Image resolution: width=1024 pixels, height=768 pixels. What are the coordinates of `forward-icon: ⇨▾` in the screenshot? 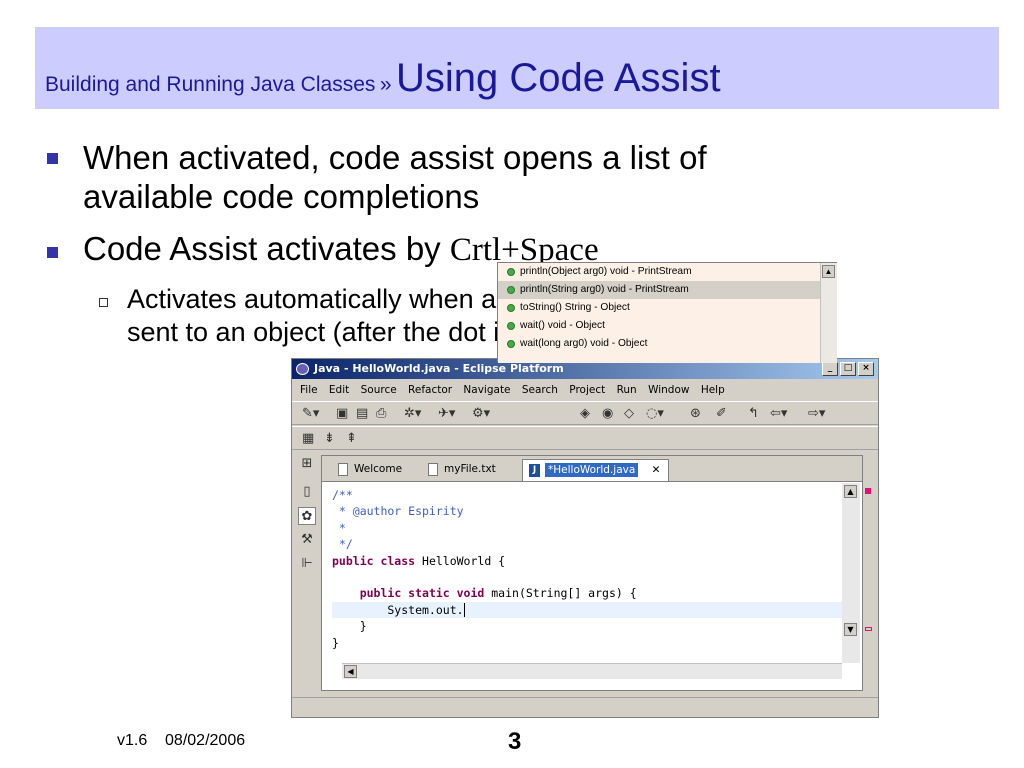 It's located at (816, 414).